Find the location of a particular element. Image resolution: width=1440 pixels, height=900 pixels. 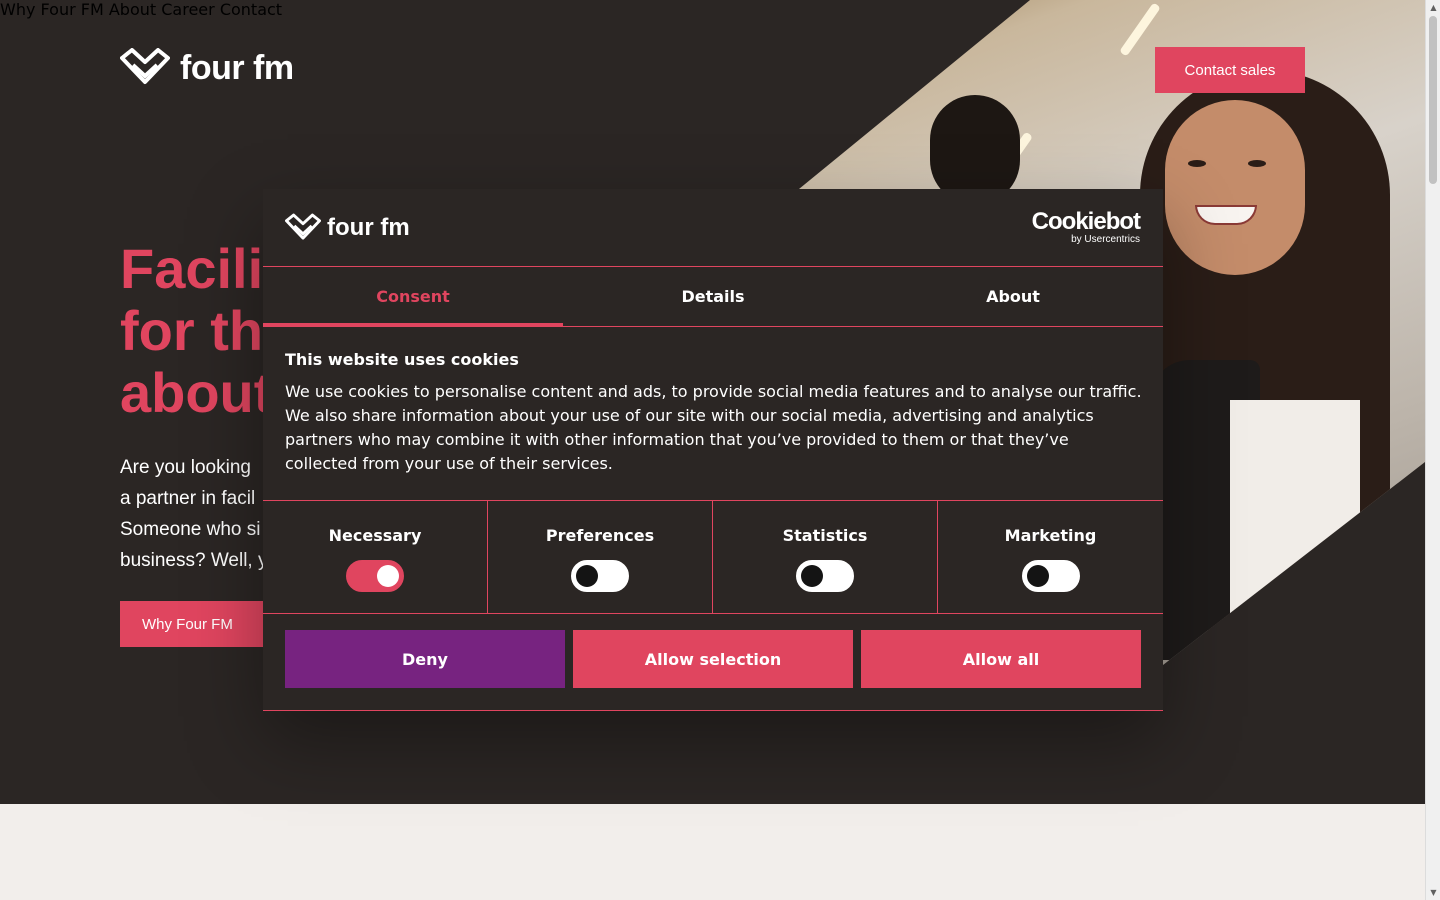

scroll-up-arrow-icon: ▲ is located at coordinates (1433, 7).